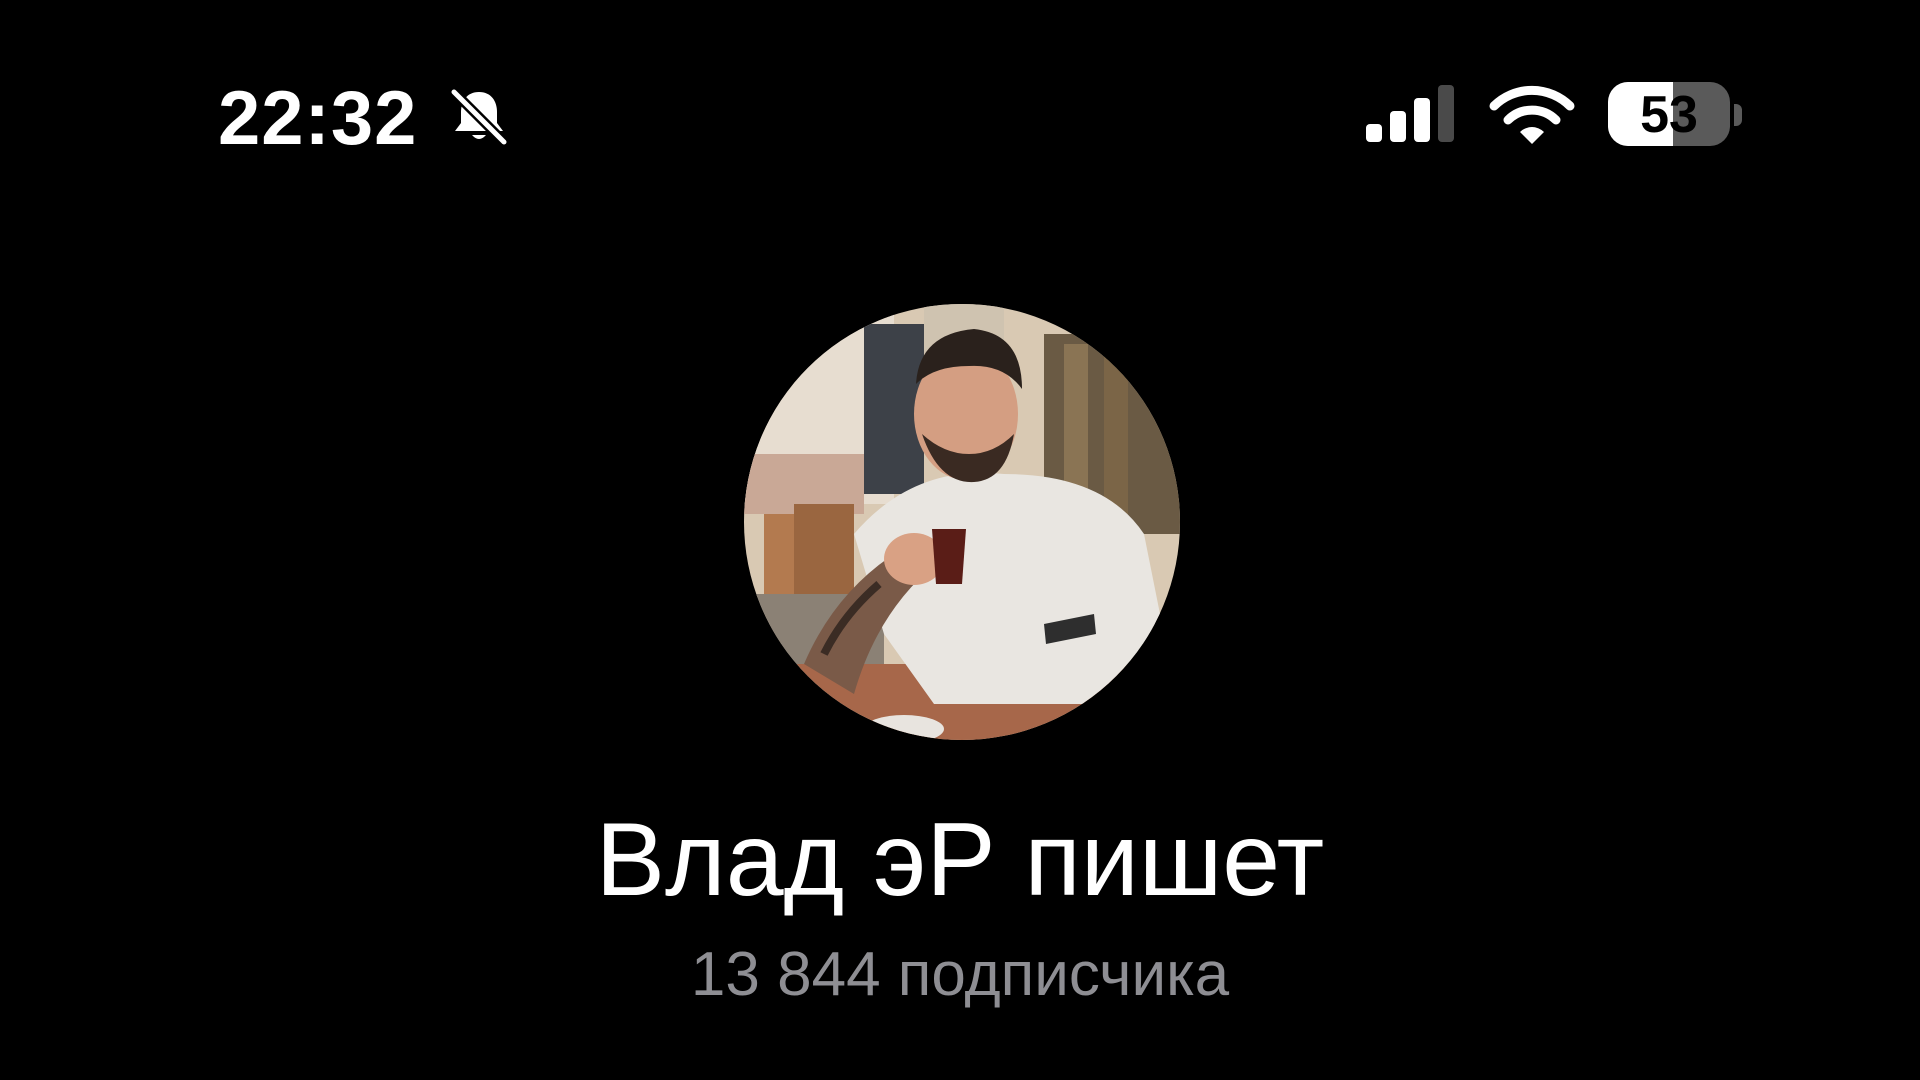 Image resolution: width=1920 pixels, height=1080 pixels. I want to click on battery-percent: 53, so click(1669, 115).